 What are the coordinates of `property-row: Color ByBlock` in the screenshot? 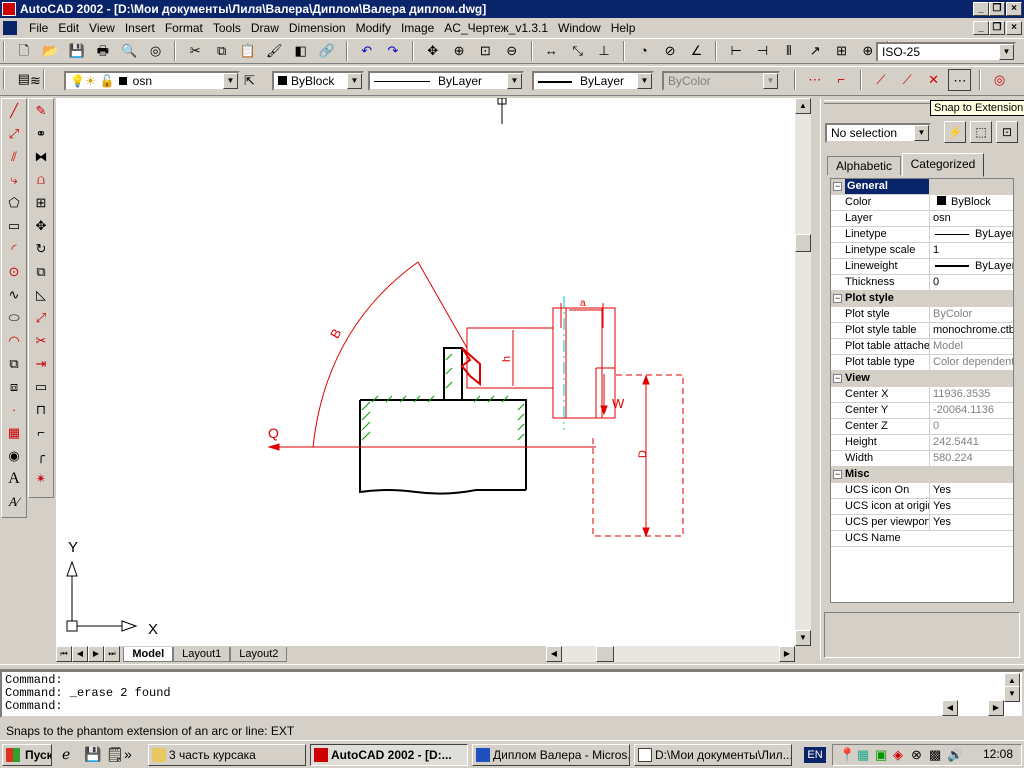 It's located at (922, 203).